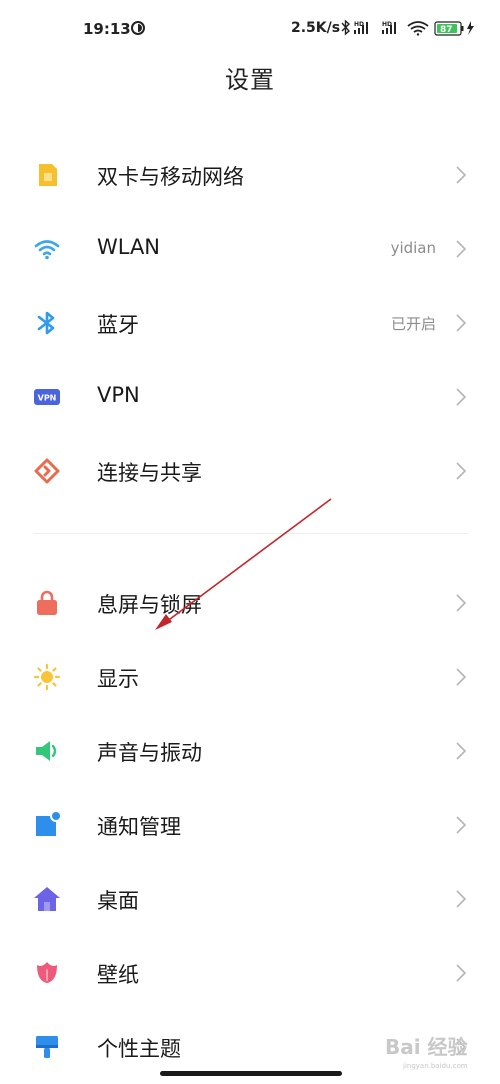 The width and height of the screenshot is (500, 1084). I want to click on svg-text: VPN, so click(47, 398).